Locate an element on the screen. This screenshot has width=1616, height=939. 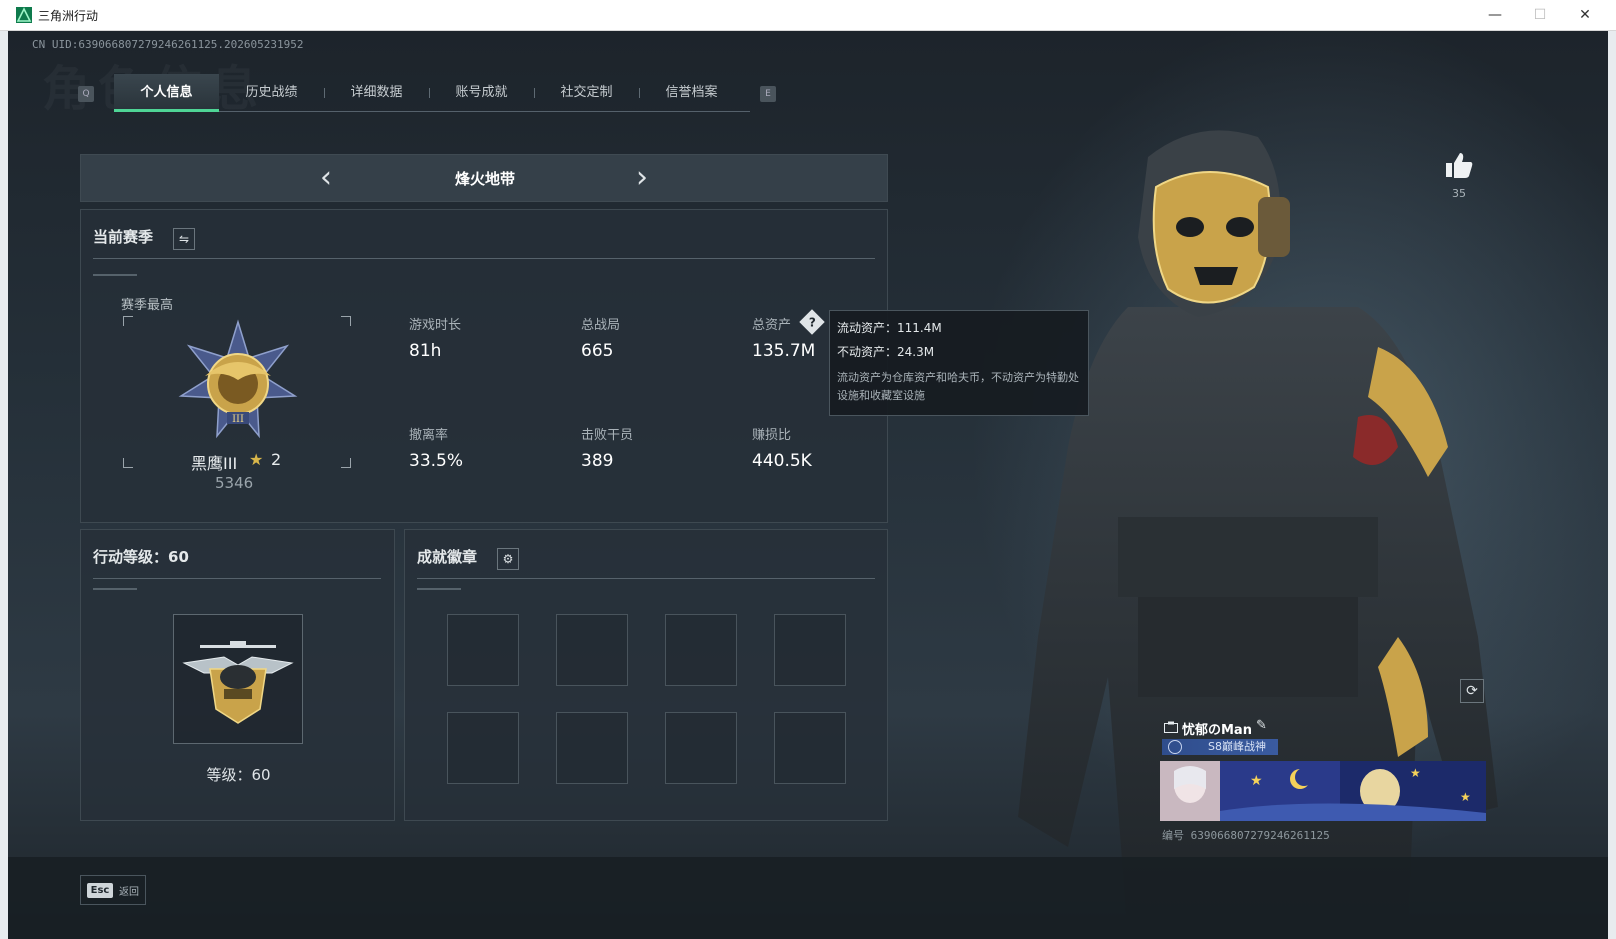
gear-icon: ⚙ is located at coordinates (508, 559).